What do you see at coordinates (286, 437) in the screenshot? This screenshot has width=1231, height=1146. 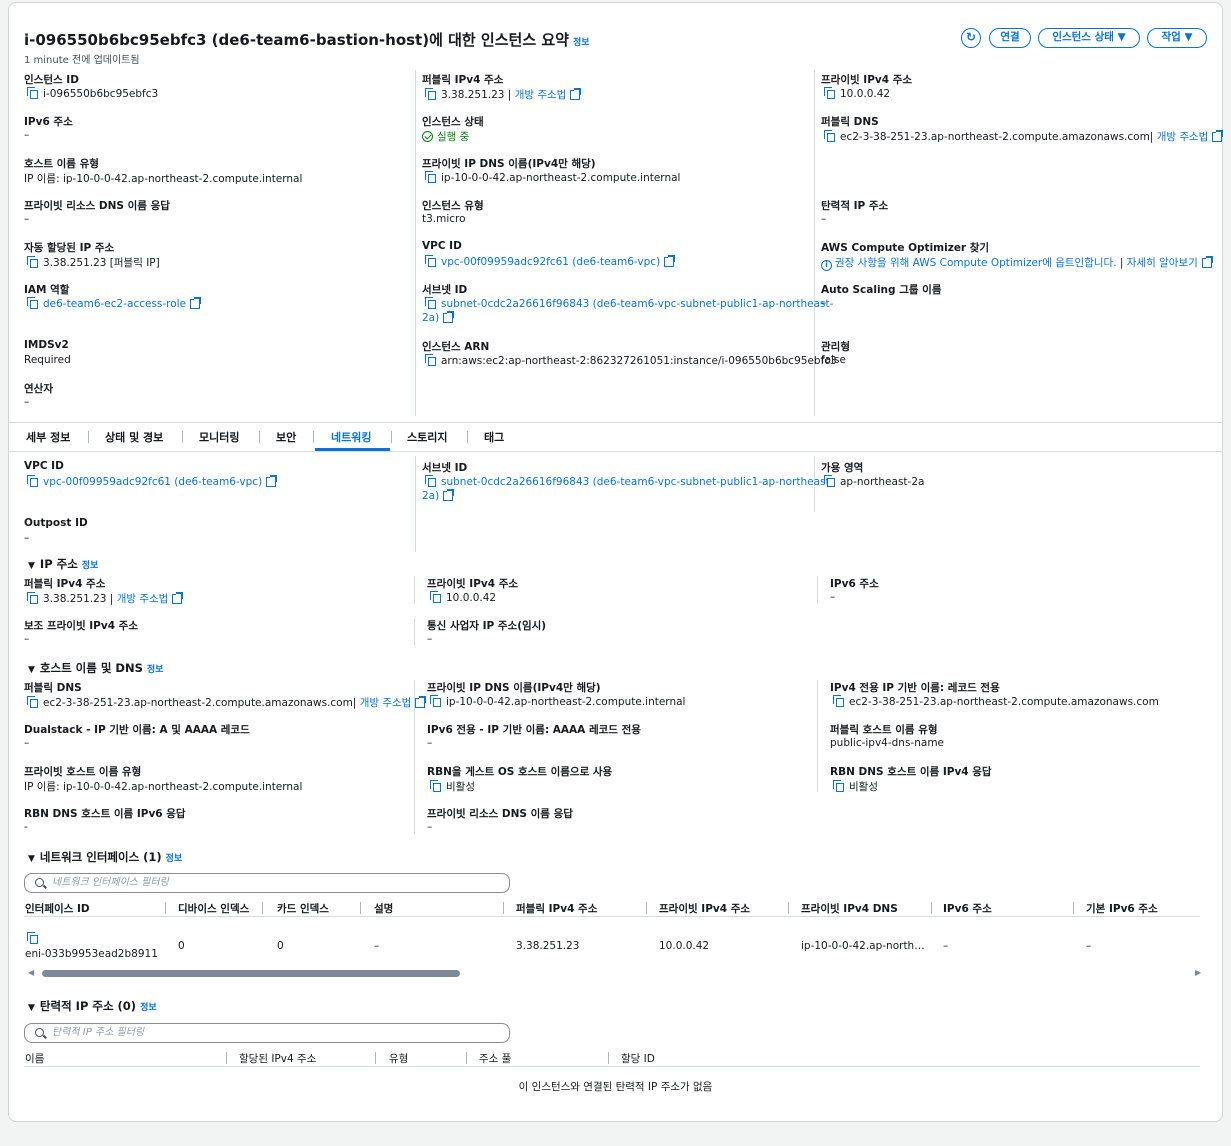 I see `tab-security: 보안` at bounding box center [286, 437].